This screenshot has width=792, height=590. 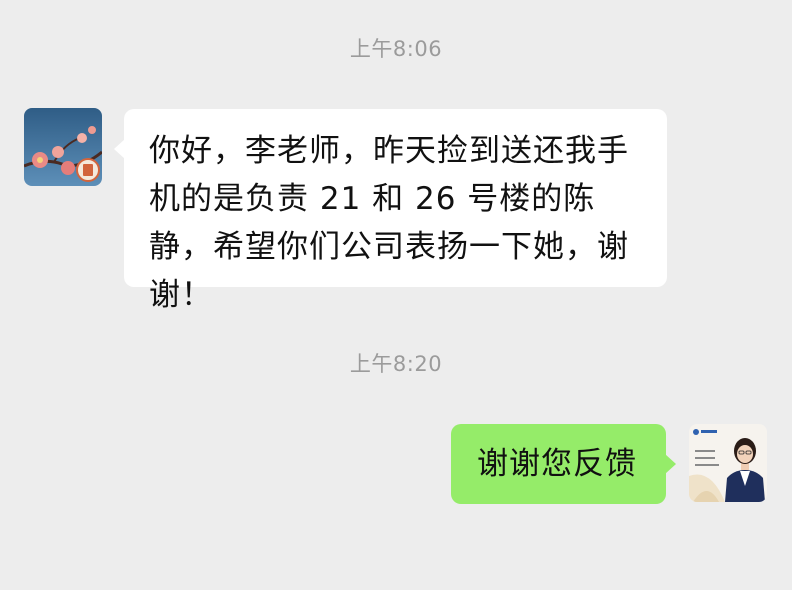 What do you see at coordinates (396, 364) in the screenshot?
I see `message-timestamp: 上午8:20` at bounding box center [396, 364].